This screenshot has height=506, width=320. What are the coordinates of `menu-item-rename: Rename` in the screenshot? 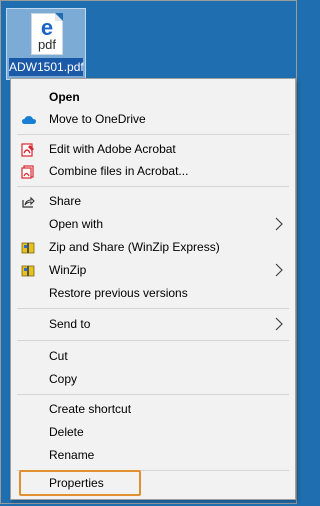 It's located at (153, 455).